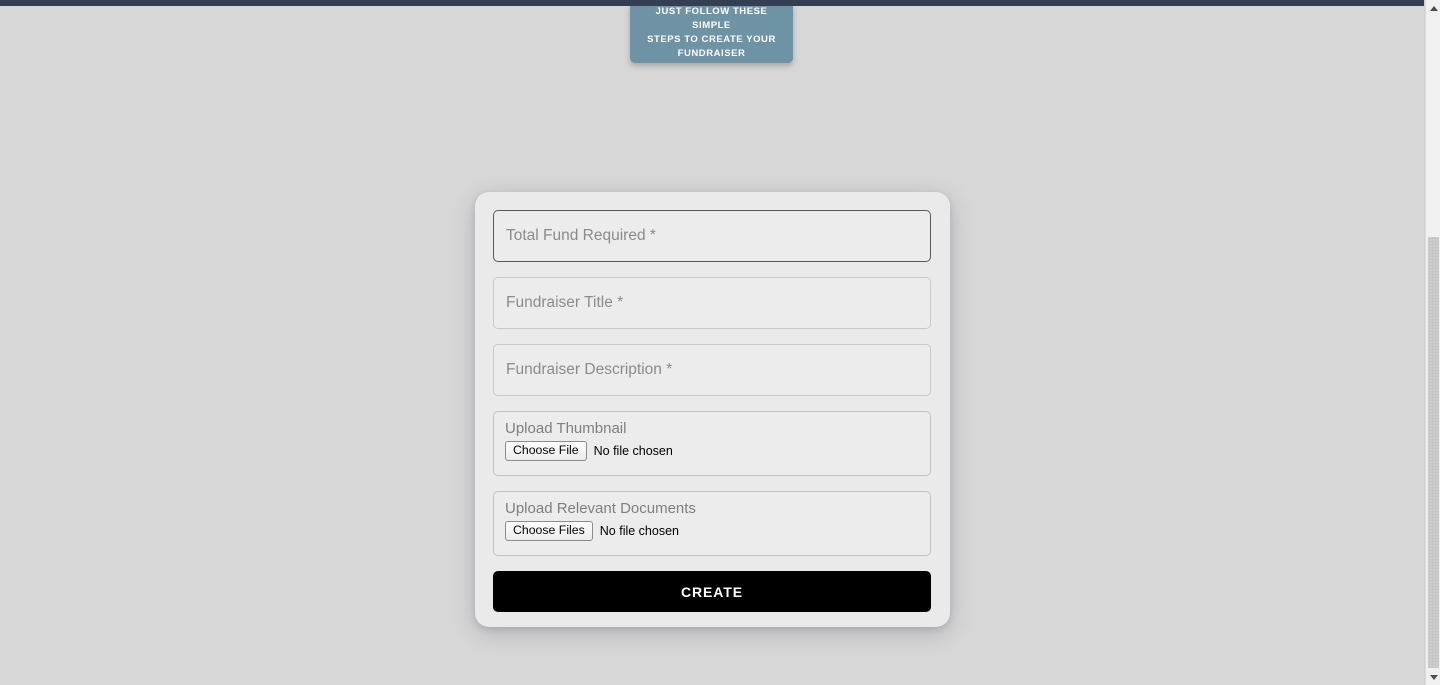  What do you see at coordinates (633, 451) in the screenshot?
I see `upload-thumbnail-status: No file chosen` at bounding box center [633, 451].